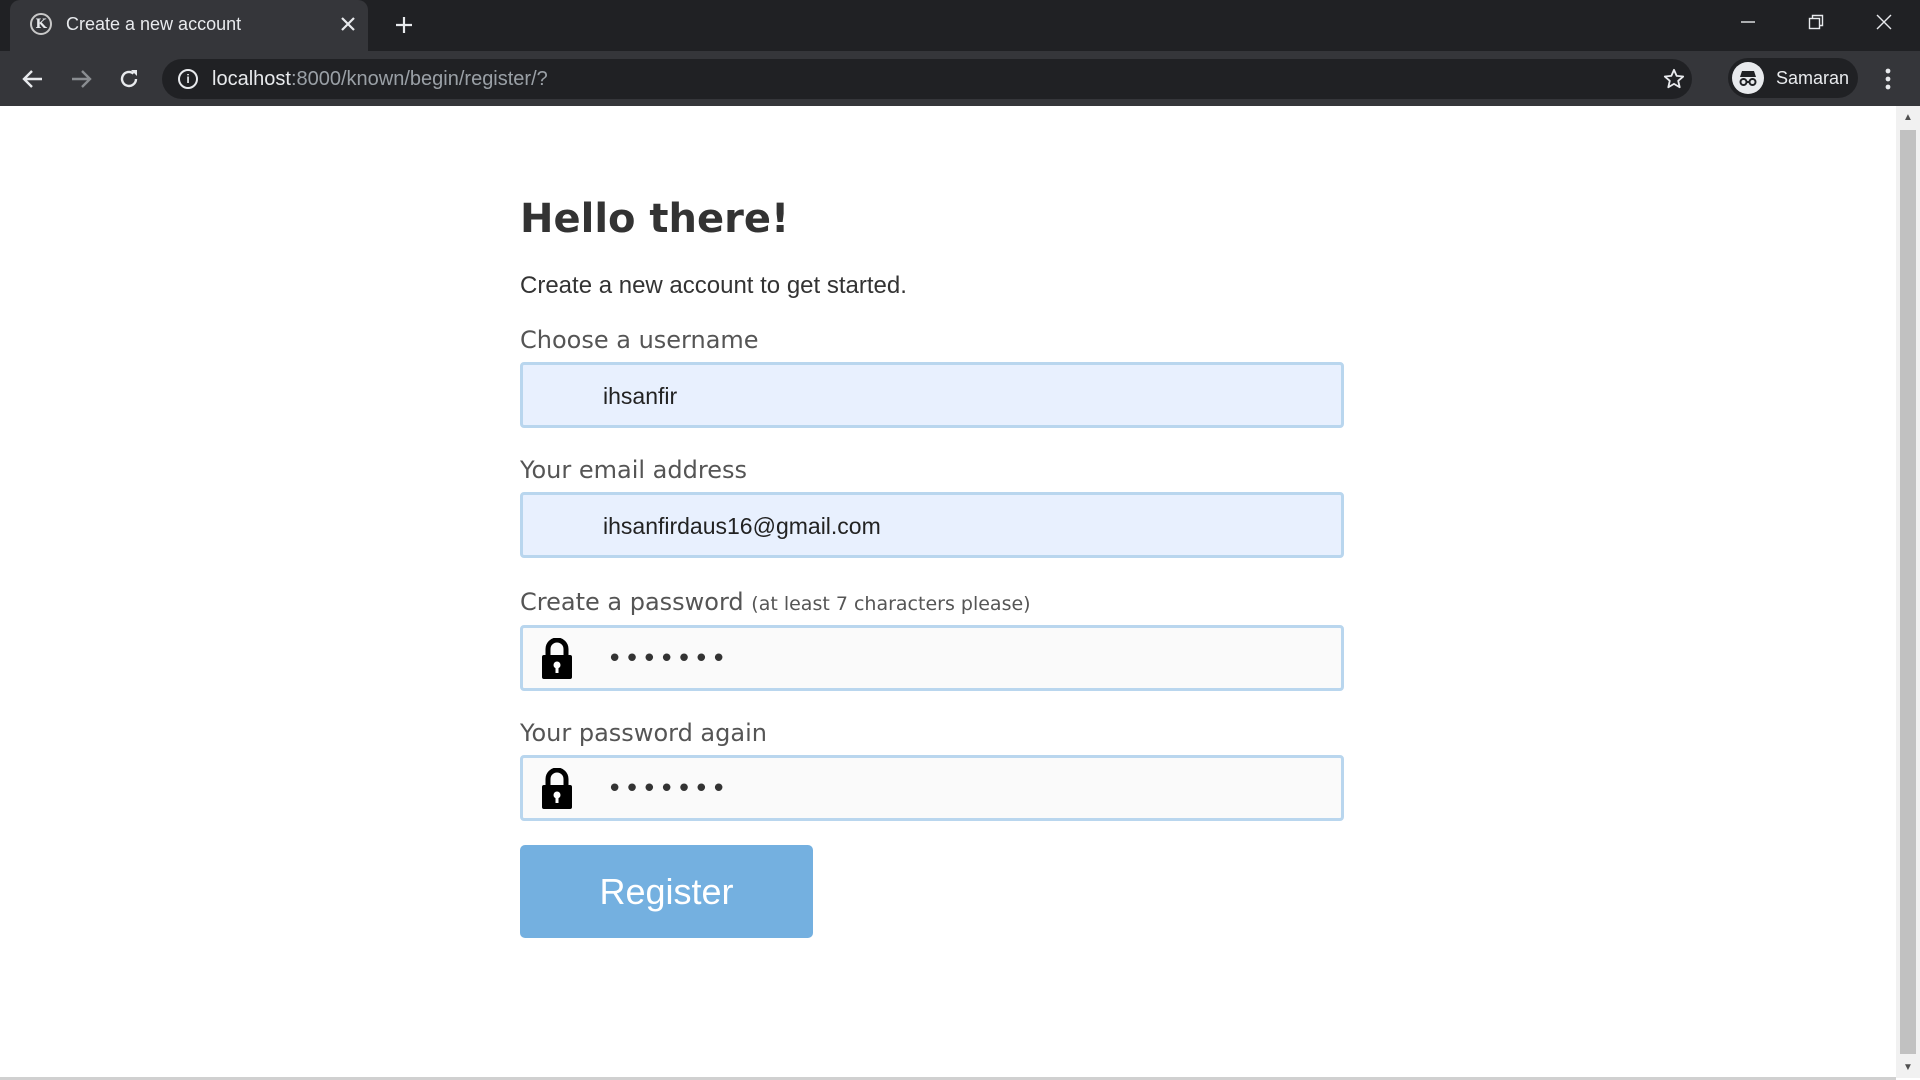 This screenshot has height=1080, width=1920. What do you see at coordinates (188, 79) in the screenshot?
I see `info-icon: i` at bounding box center [188, 79].